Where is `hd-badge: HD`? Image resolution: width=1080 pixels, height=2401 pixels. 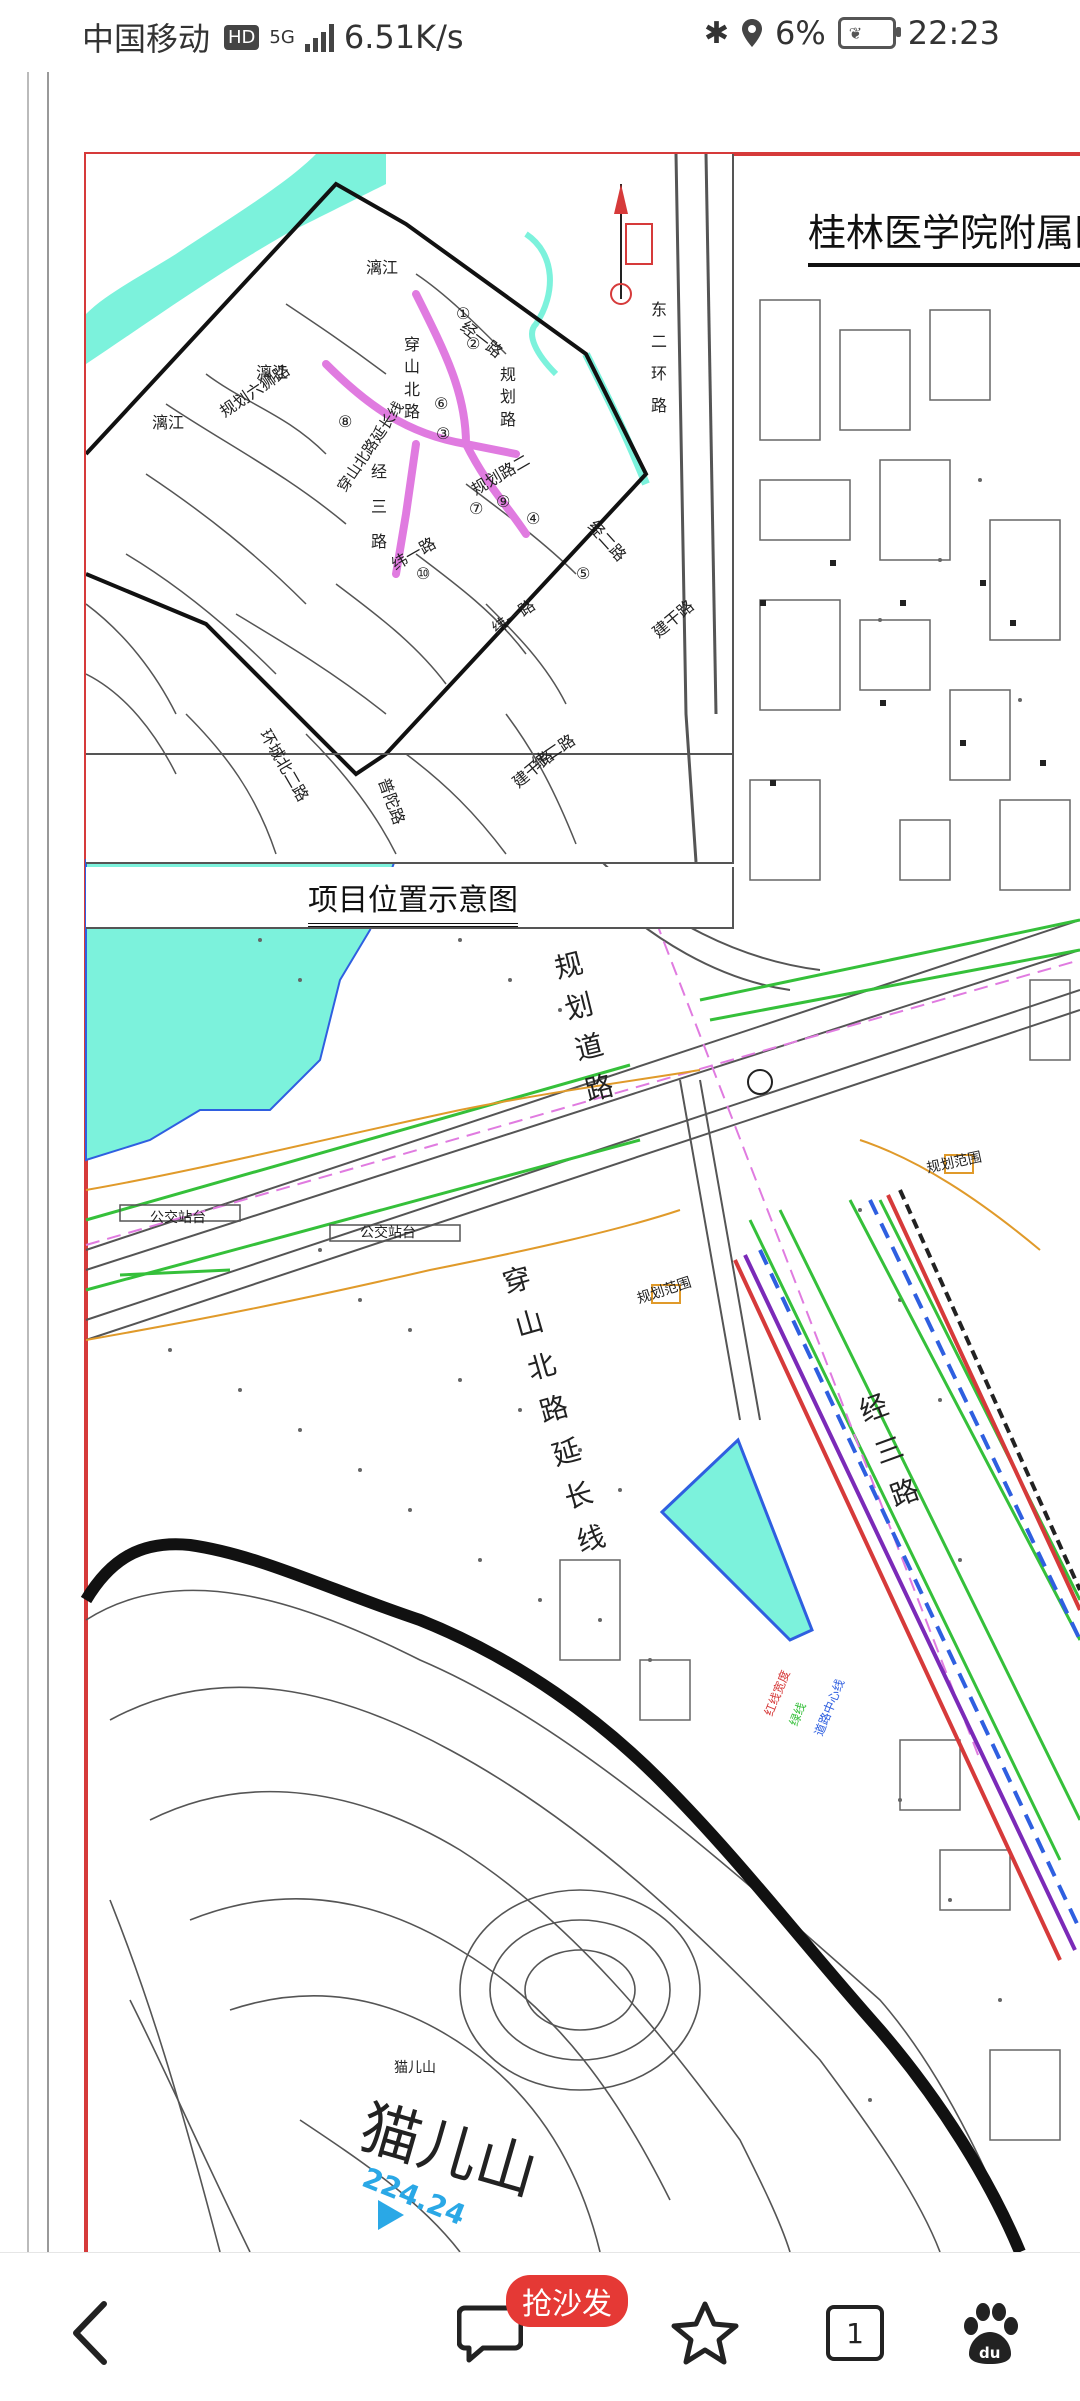
hd-badge: HD is located at coordinates (242, 37).